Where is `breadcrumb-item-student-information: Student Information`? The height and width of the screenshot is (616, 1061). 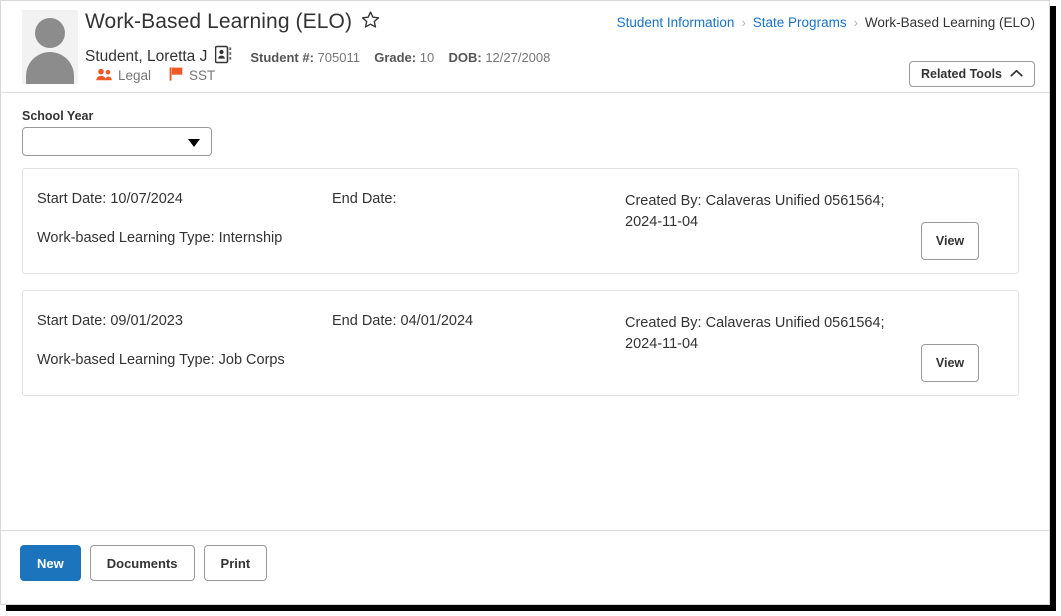 breadcrumb-item-student-information: Student Information is located at coordinates (676, 22).